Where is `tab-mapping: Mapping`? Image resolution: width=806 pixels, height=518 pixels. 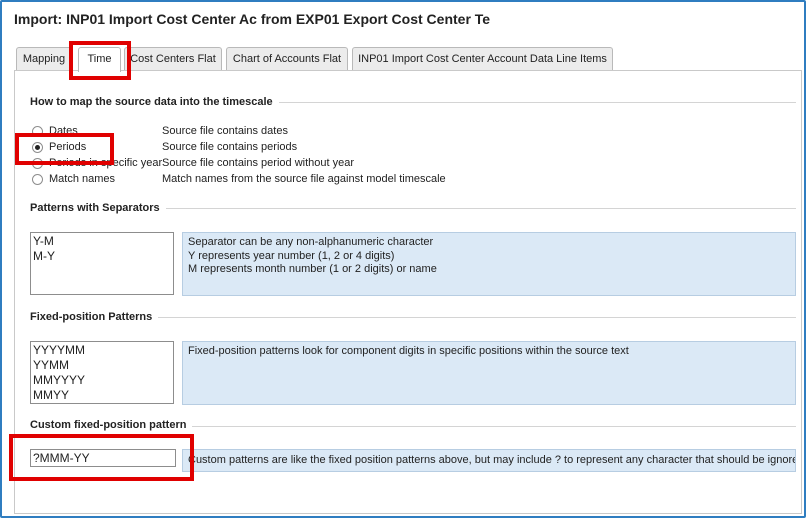
tab-mapping: Mapping is located at coordinates (44, 59).